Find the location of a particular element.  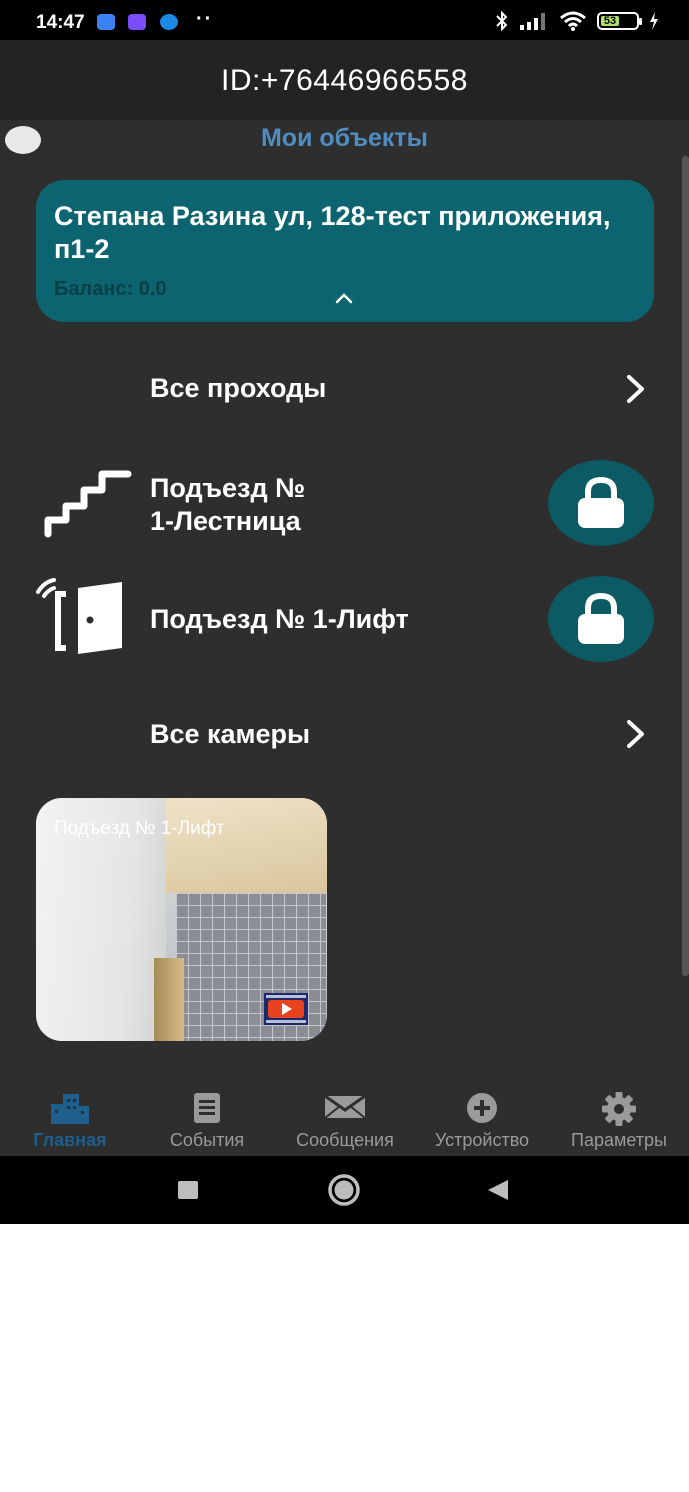

nav-settings: Параметры is located at coordinates (619, 1118).